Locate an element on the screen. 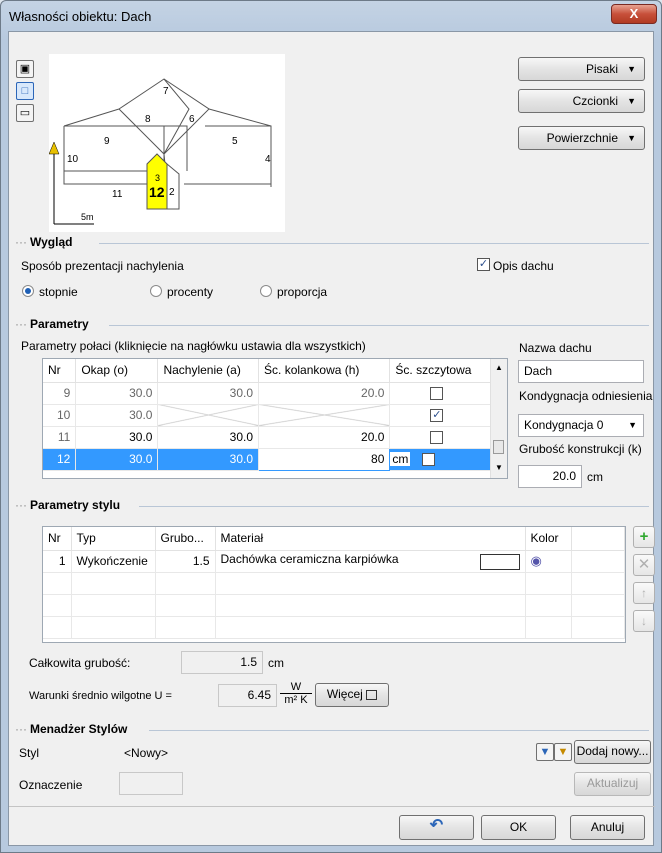 Image resolution: width=662 pixels, height=853 pixels. style-manager-title: Menadżer Stylów is located at coordinates (79, 729).